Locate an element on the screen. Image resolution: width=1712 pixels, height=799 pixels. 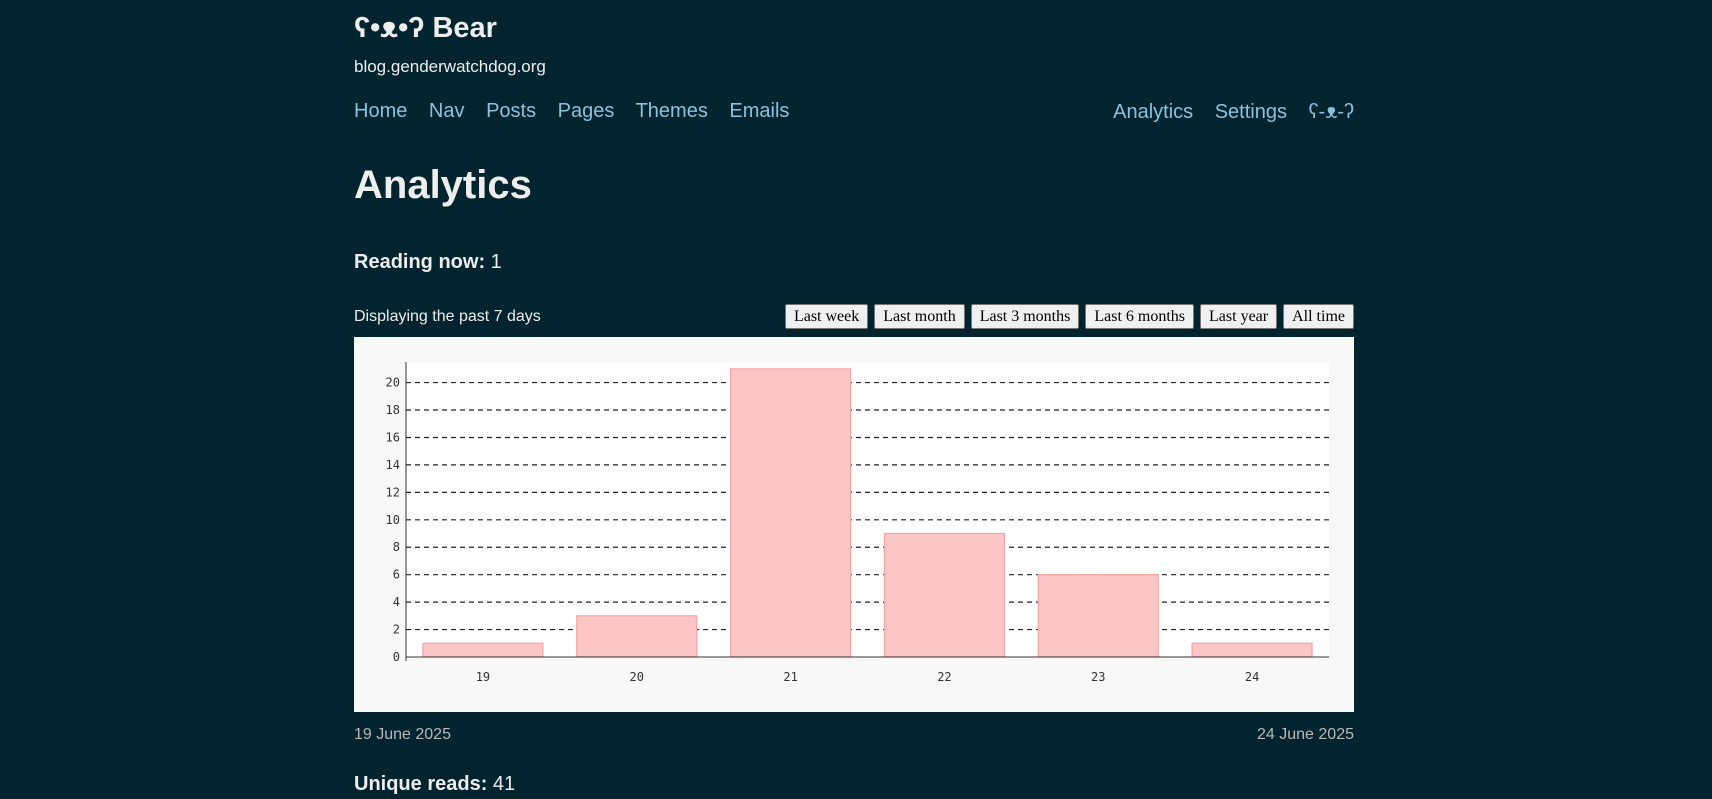
nav-right: Analytics Settings ʕ-ᴥ-ʔ is located at coordinates (1225, 112).